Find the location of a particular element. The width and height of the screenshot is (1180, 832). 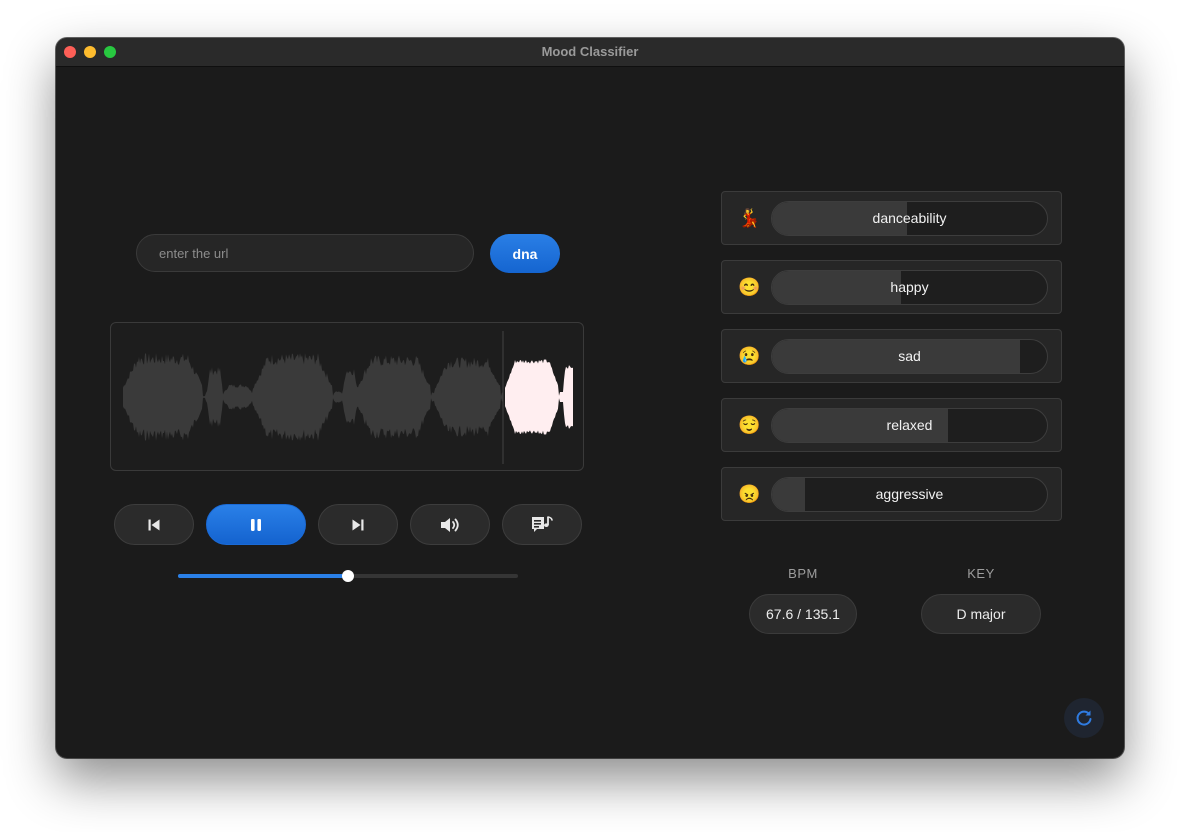

mood-row-sad: 😢 sad is located at coordinates (891, 356).